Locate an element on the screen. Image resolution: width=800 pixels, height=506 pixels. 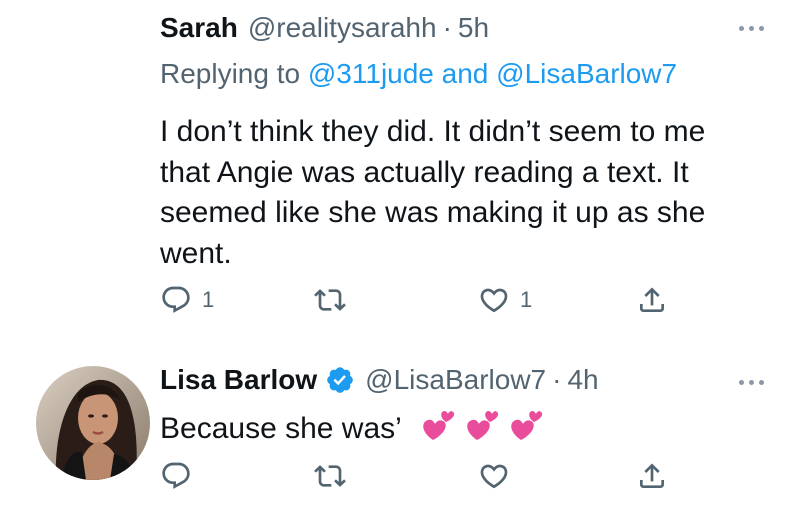
like-button is located at coordinates (494, 476).